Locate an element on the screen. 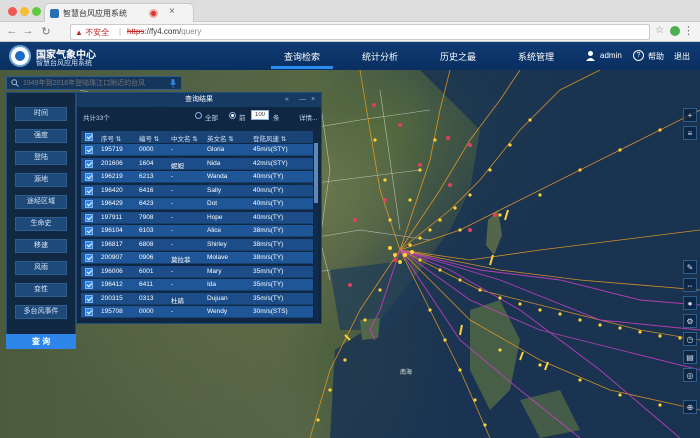  microphone-icon is located at coordinates (173, 83).